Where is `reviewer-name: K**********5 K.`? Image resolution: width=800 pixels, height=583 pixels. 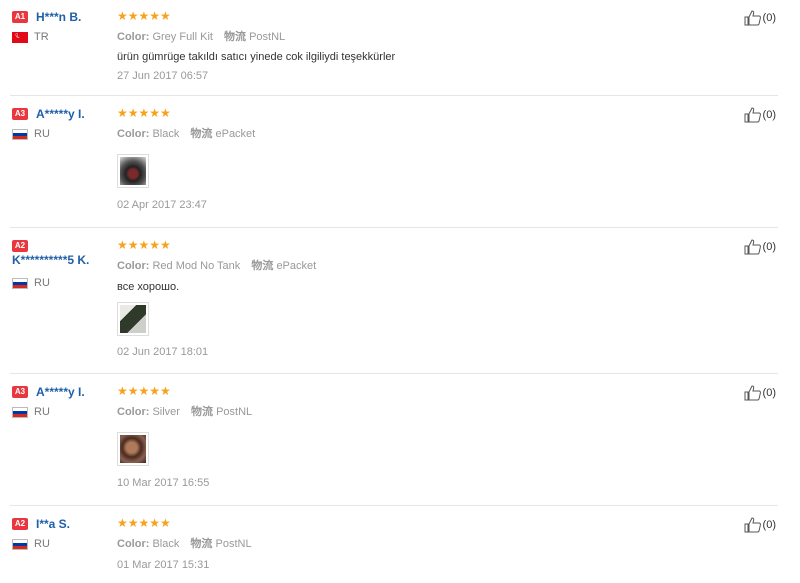 reviewer-name: K**********5 K. is located at coordinates (59, 260).